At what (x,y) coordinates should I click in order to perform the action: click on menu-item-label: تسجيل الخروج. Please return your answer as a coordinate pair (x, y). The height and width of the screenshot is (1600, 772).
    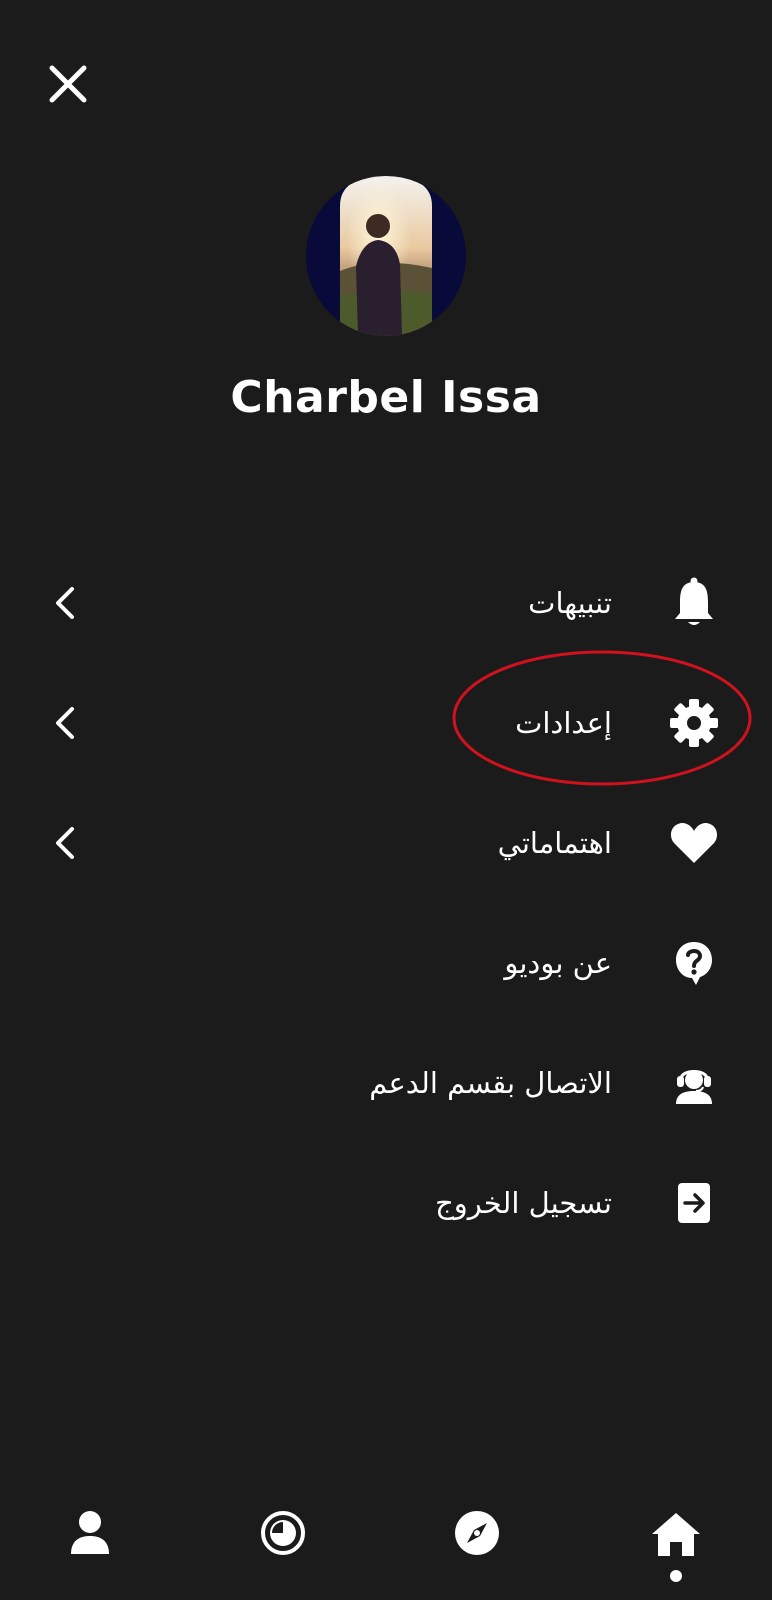
    Looking at the image, I should click on (523, 1203).